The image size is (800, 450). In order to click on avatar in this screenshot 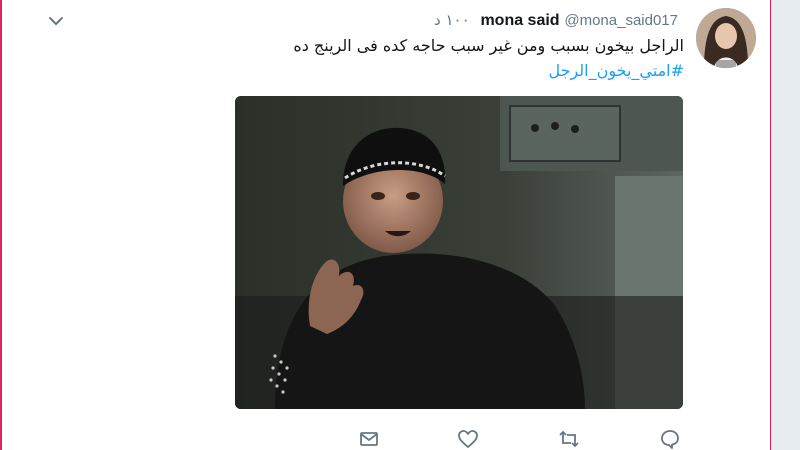, I will do `click(726, 38)`.